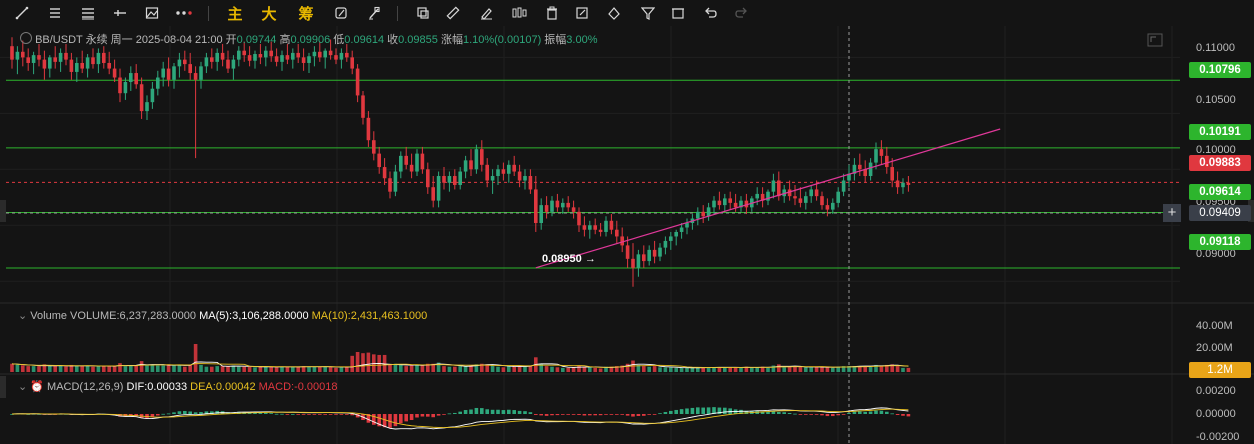  What do you see at coordinates (269, 13) in the screenshot?
I see `large-order-button: 大` at bounding box center [269, 13].